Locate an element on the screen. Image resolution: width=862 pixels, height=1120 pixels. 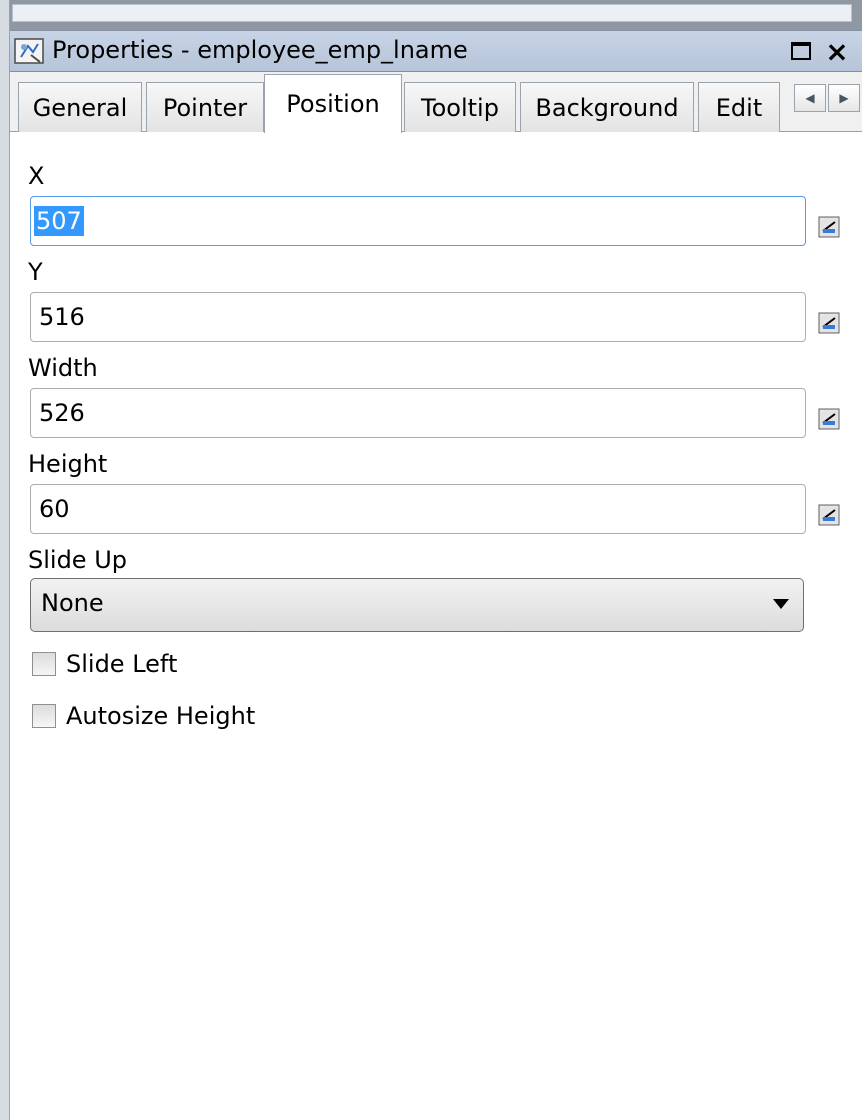
title-bar: Properties - employee_emp_lname × is located at coordinates (436, 51).